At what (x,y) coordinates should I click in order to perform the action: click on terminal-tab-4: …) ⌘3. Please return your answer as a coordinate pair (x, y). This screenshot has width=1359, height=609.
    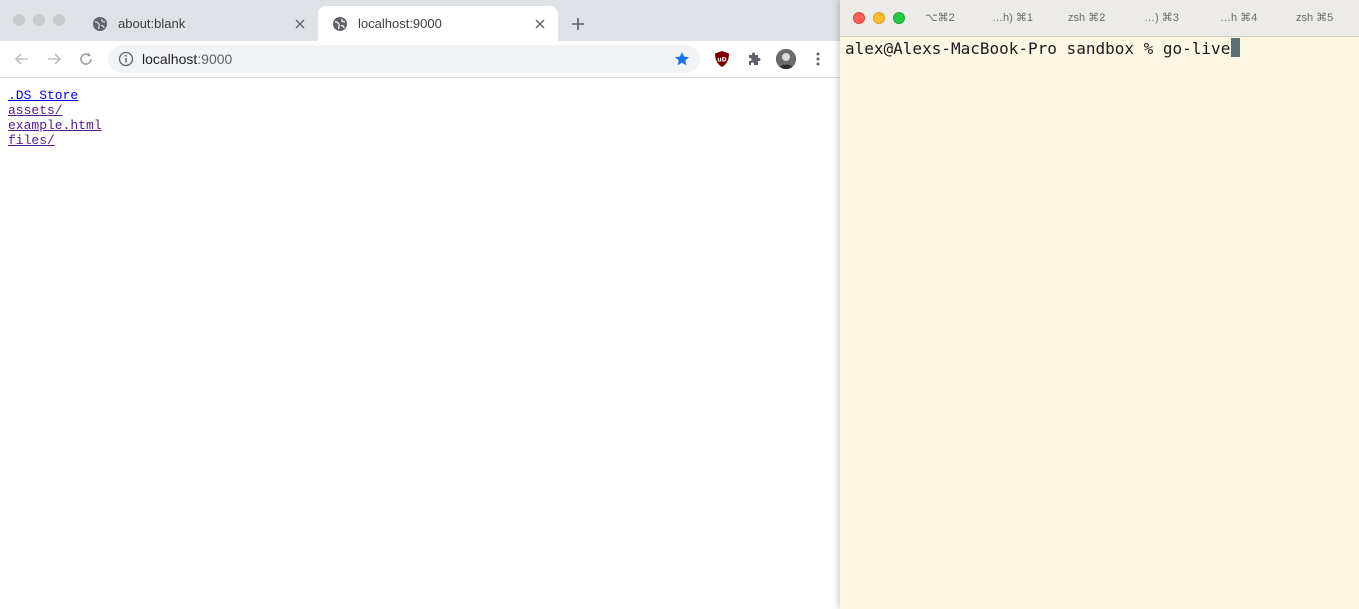
    Looking at the image, I should click on (1161, 17).